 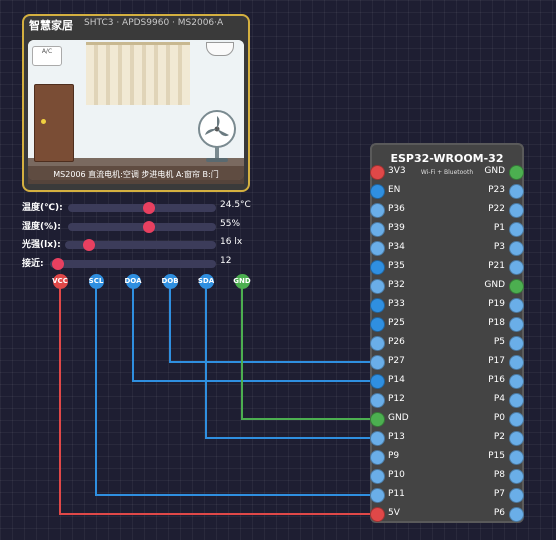 What do you see at coordinates (499, 513) in the screenshot?
I see `esp32-pin-label: P6` at bounding box center [499, 513].